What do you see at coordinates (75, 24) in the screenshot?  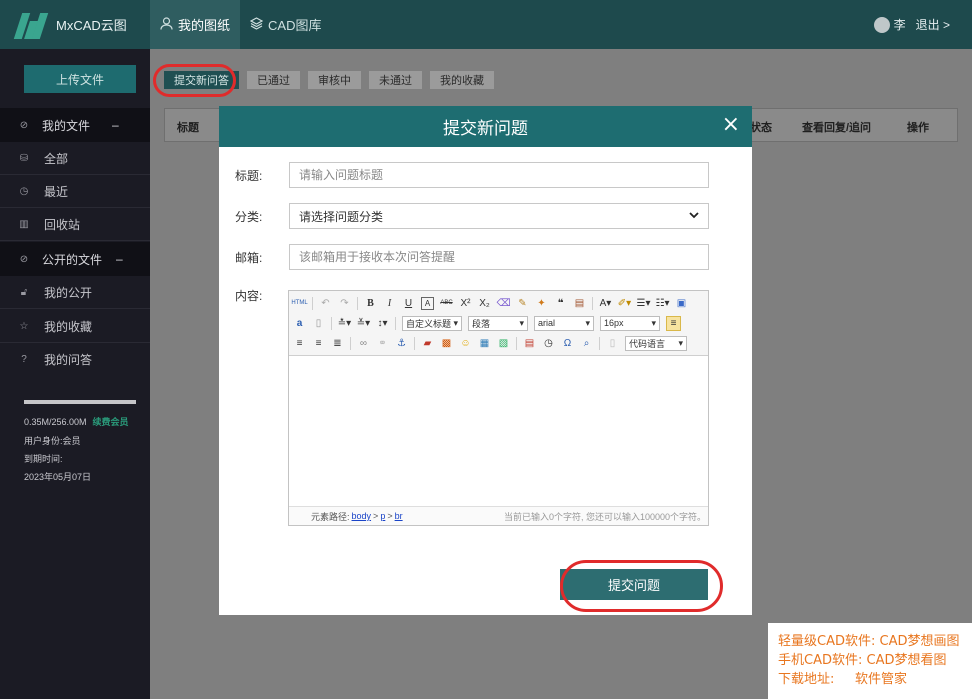 I see `logo: MxCAD云图` at bounding box center [75, 24].